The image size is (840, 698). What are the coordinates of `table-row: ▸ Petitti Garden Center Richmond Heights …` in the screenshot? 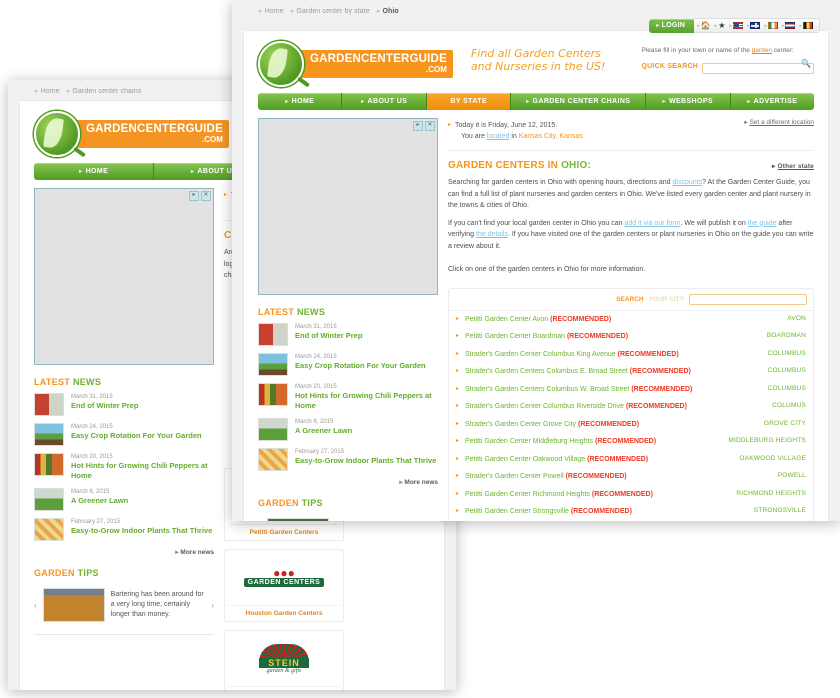 It's located at (631, 495).